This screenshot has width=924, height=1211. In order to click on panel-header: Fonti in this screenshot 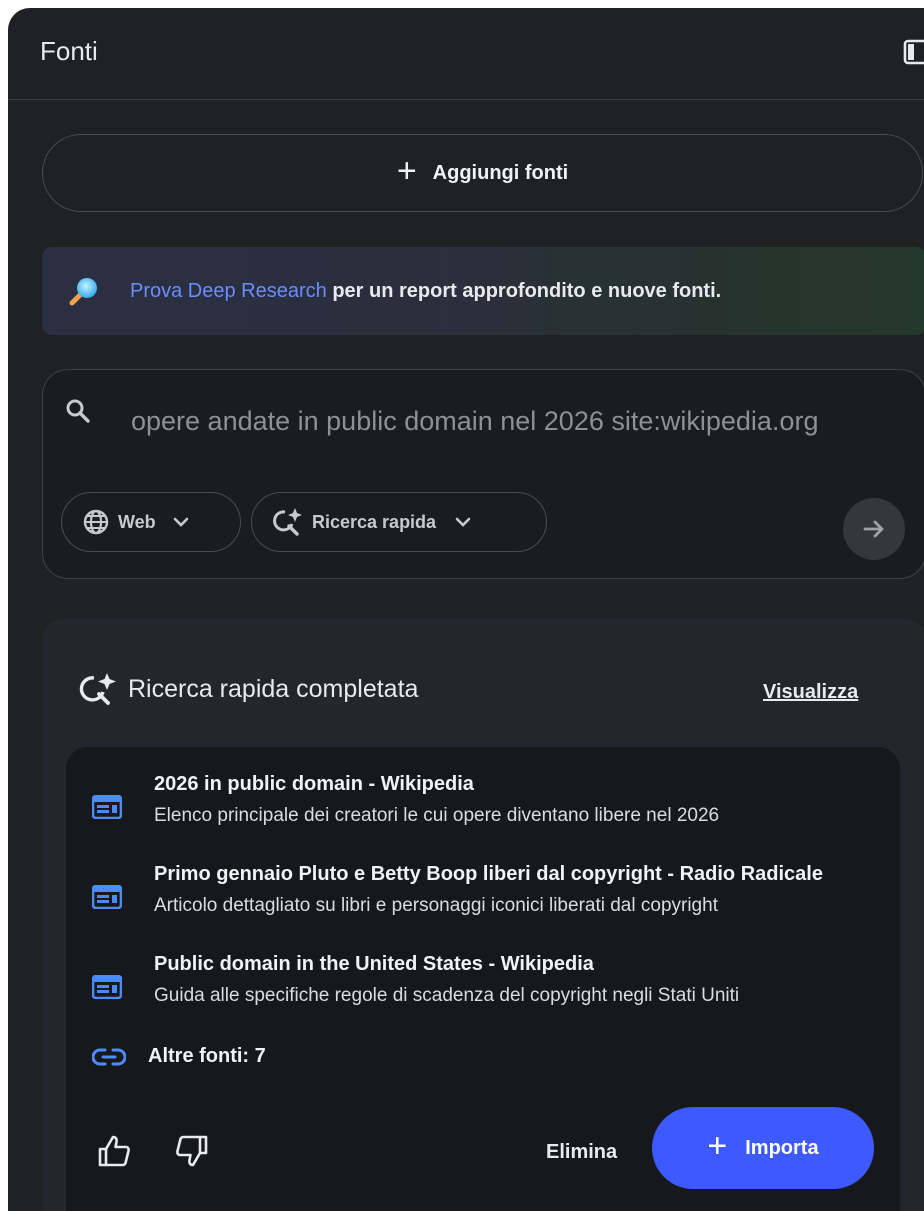, I will do `click(466, 54)`.